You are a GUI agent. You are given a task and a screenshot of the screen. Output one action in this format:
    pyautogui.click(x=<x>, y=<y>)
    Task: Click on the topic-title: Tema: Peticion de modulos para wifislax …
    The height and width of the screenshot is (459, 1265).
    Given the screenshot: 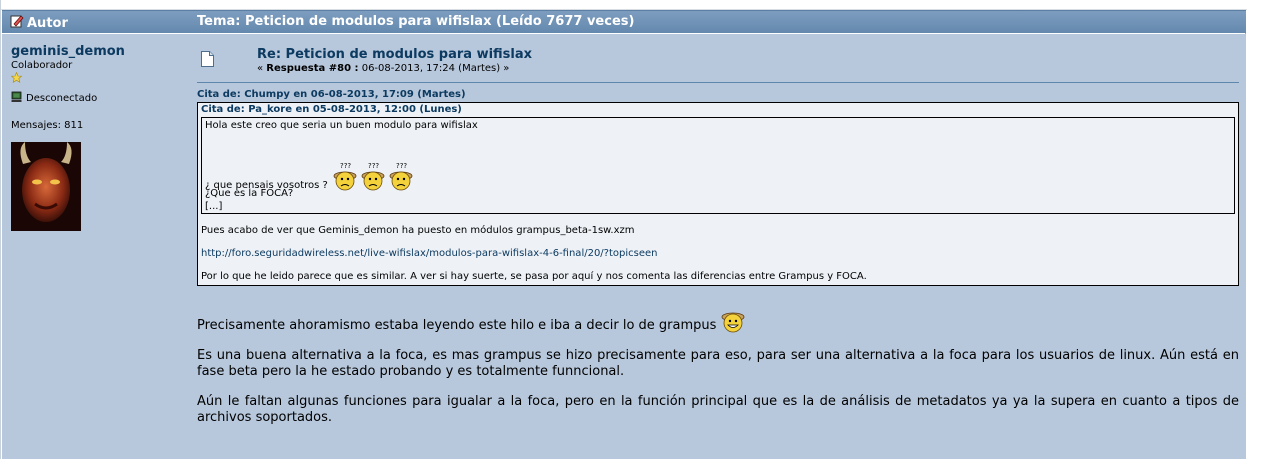 What is the action you would take?
    pyautogui.click(x=416, y=21)
    